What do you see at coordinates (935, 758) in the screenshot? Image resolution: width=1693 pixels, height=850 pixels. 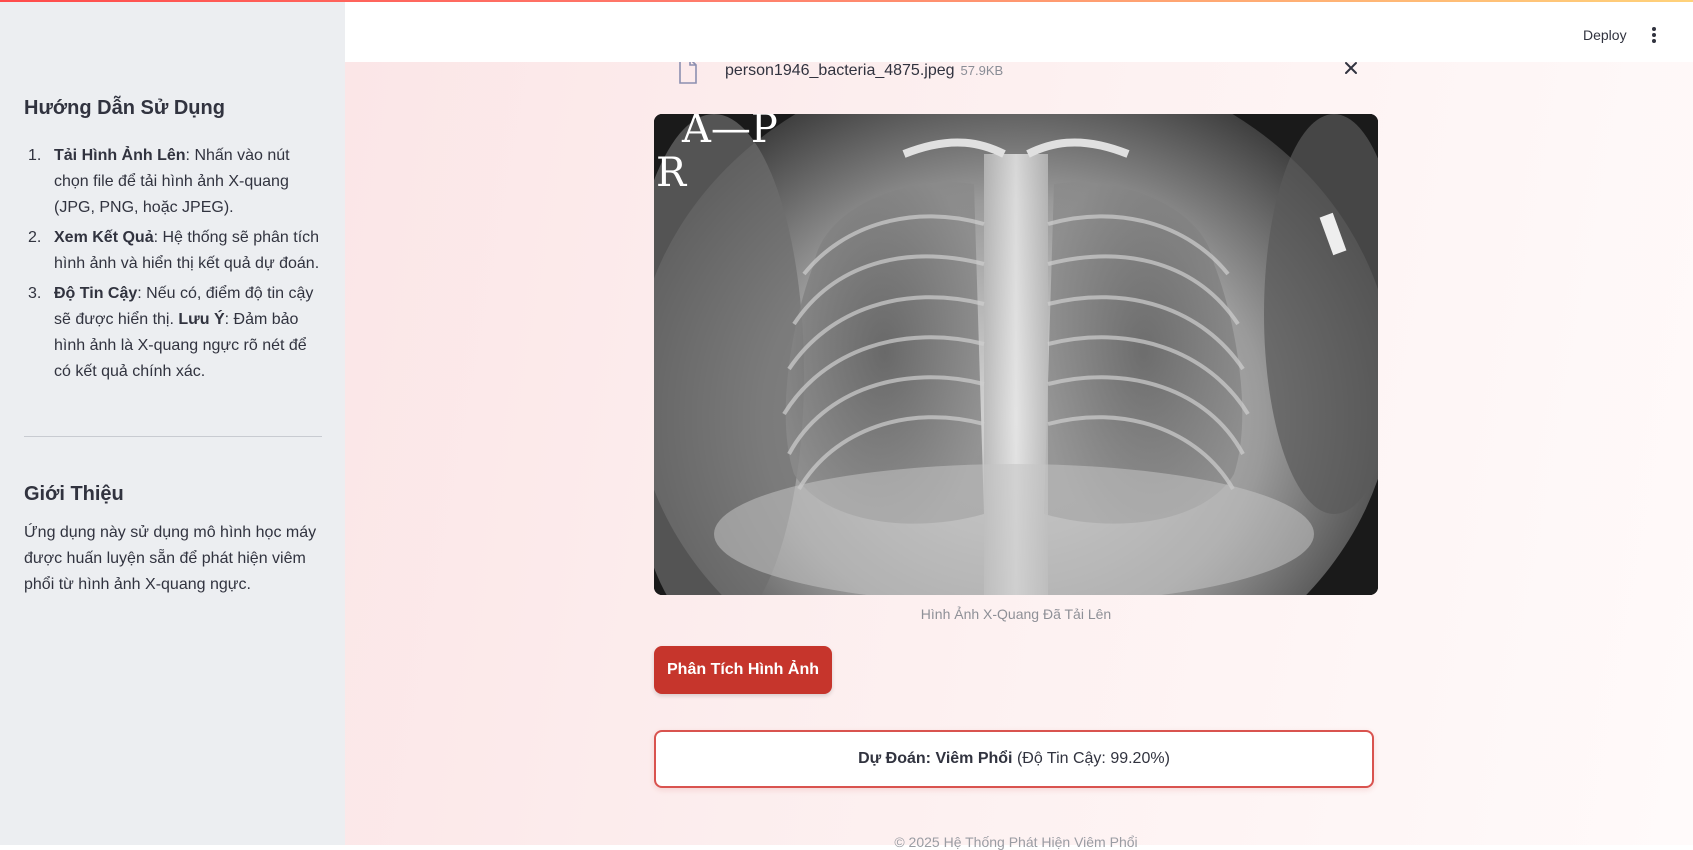 I see `prediction-label: Dự Đoán: Viêm Phổi` at bounding box center [935, 758].